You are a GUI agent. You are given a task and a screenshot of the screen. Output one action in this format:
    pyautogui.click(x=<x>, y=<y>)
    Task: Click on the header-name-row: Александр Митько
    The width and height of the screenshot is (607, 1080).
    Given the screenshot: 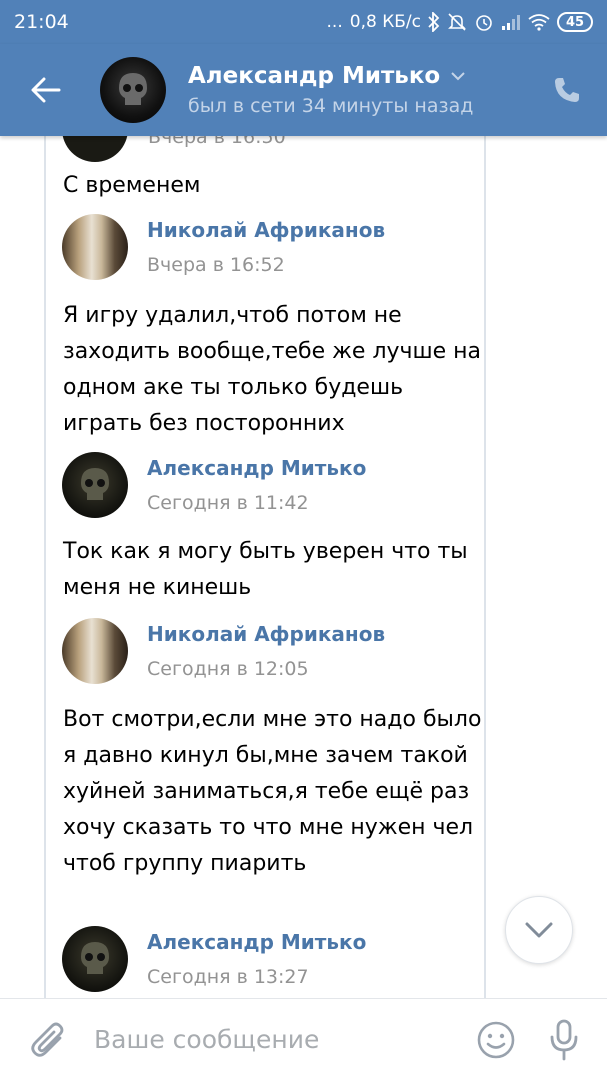 What is the action you would take?
    pyautogui.click(x=362, y=76)
    